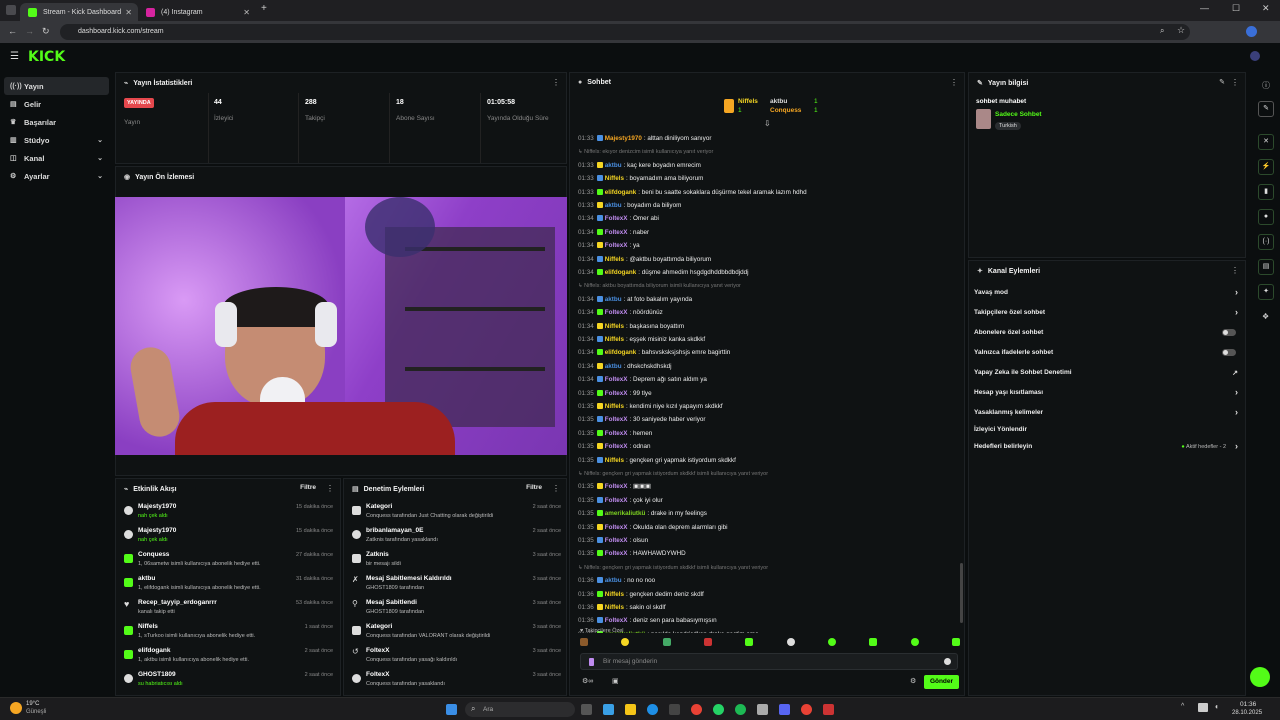  Describe the element at coordinates (1251, 31) in the screenshot. I see `profile-avatar-icon` at that location.